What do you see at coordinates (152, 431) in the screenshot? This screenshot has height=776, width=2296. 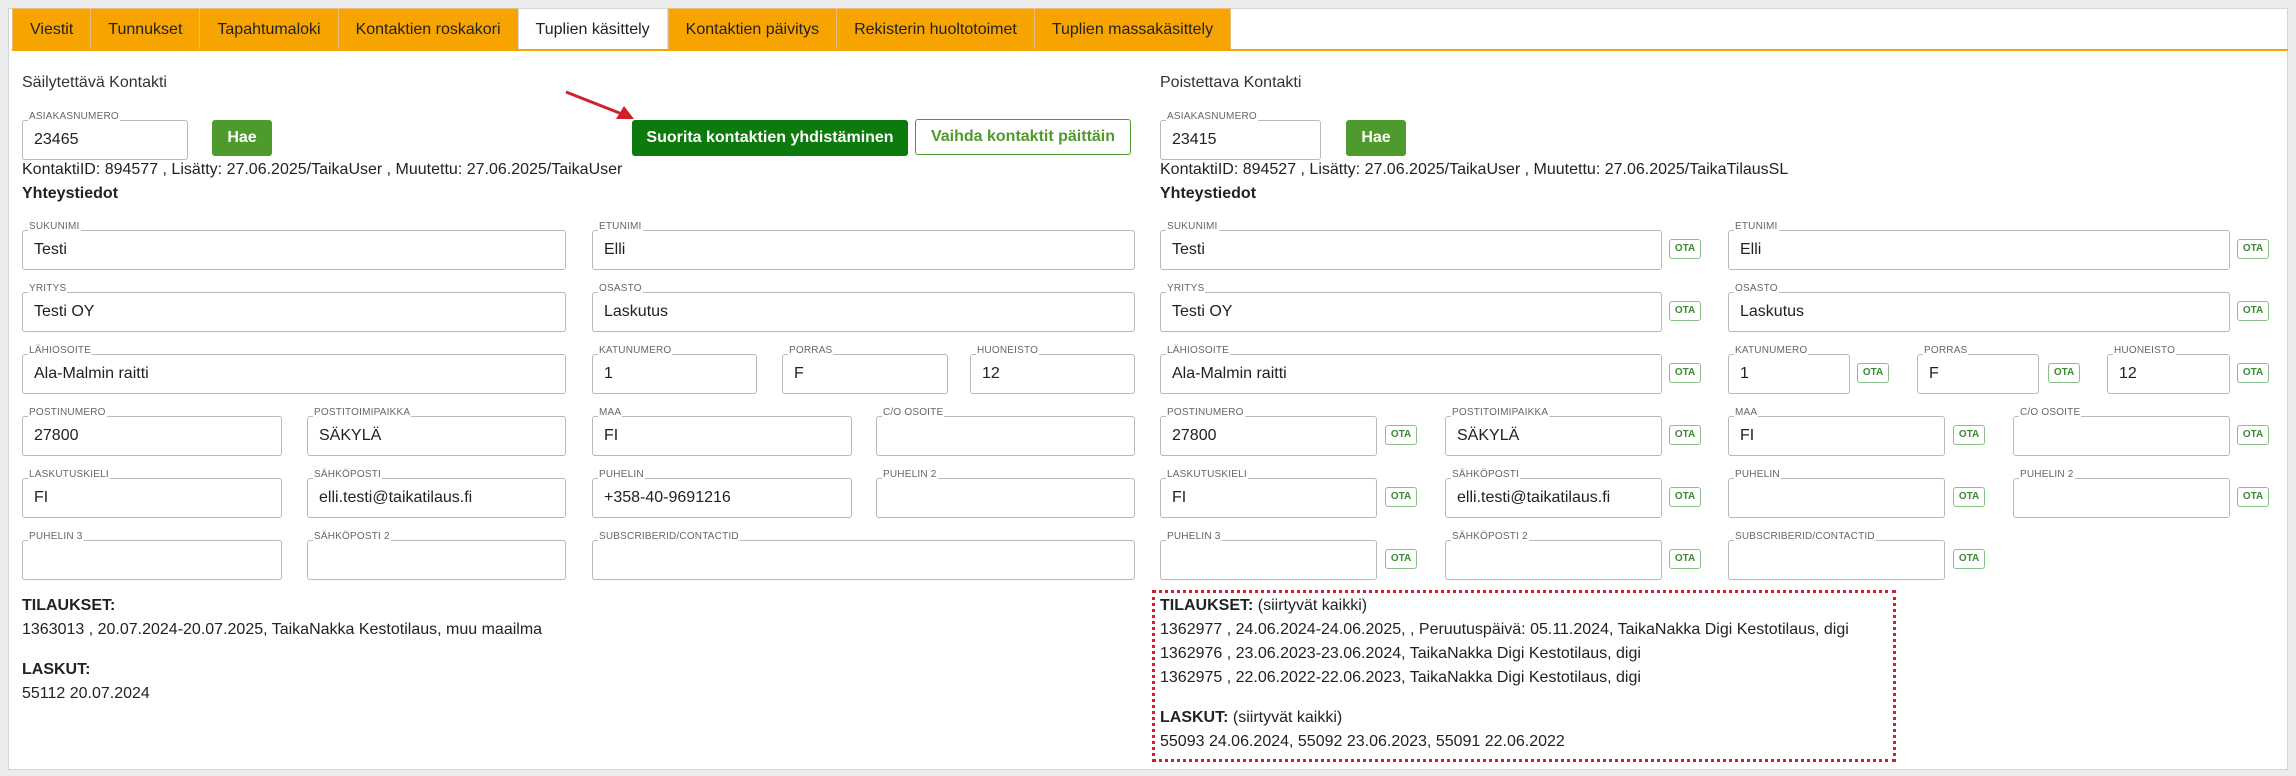 I see `left-postinumero-field: Postinumero 27800` at bounding box center [152, 431].